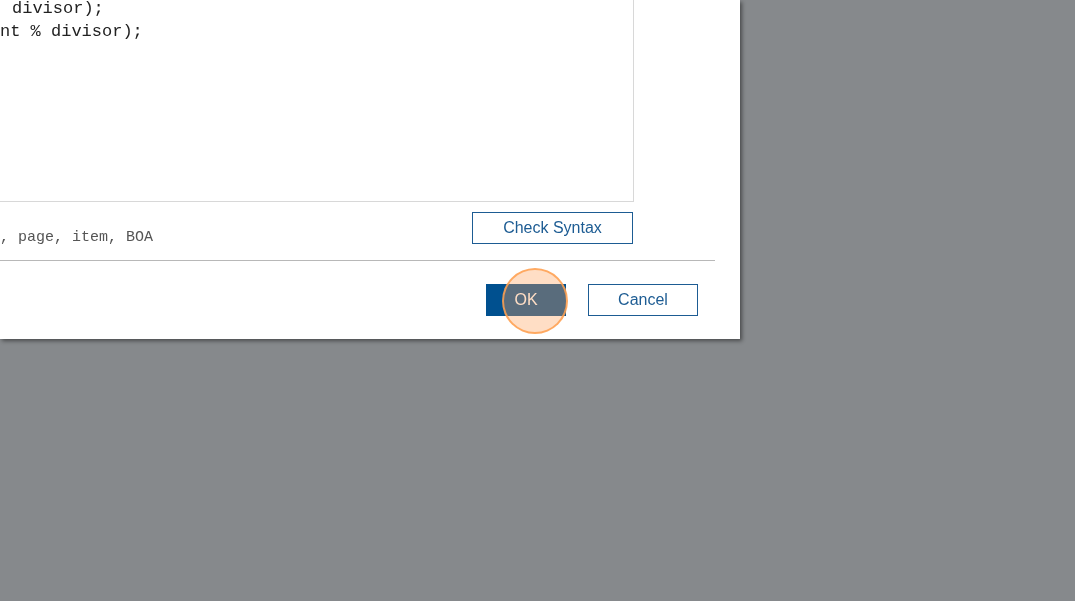  What do you see at coordinates (643, 300) in the screenshot?
I see `cancel-button: Cancel` at bounding box center [643, 300].